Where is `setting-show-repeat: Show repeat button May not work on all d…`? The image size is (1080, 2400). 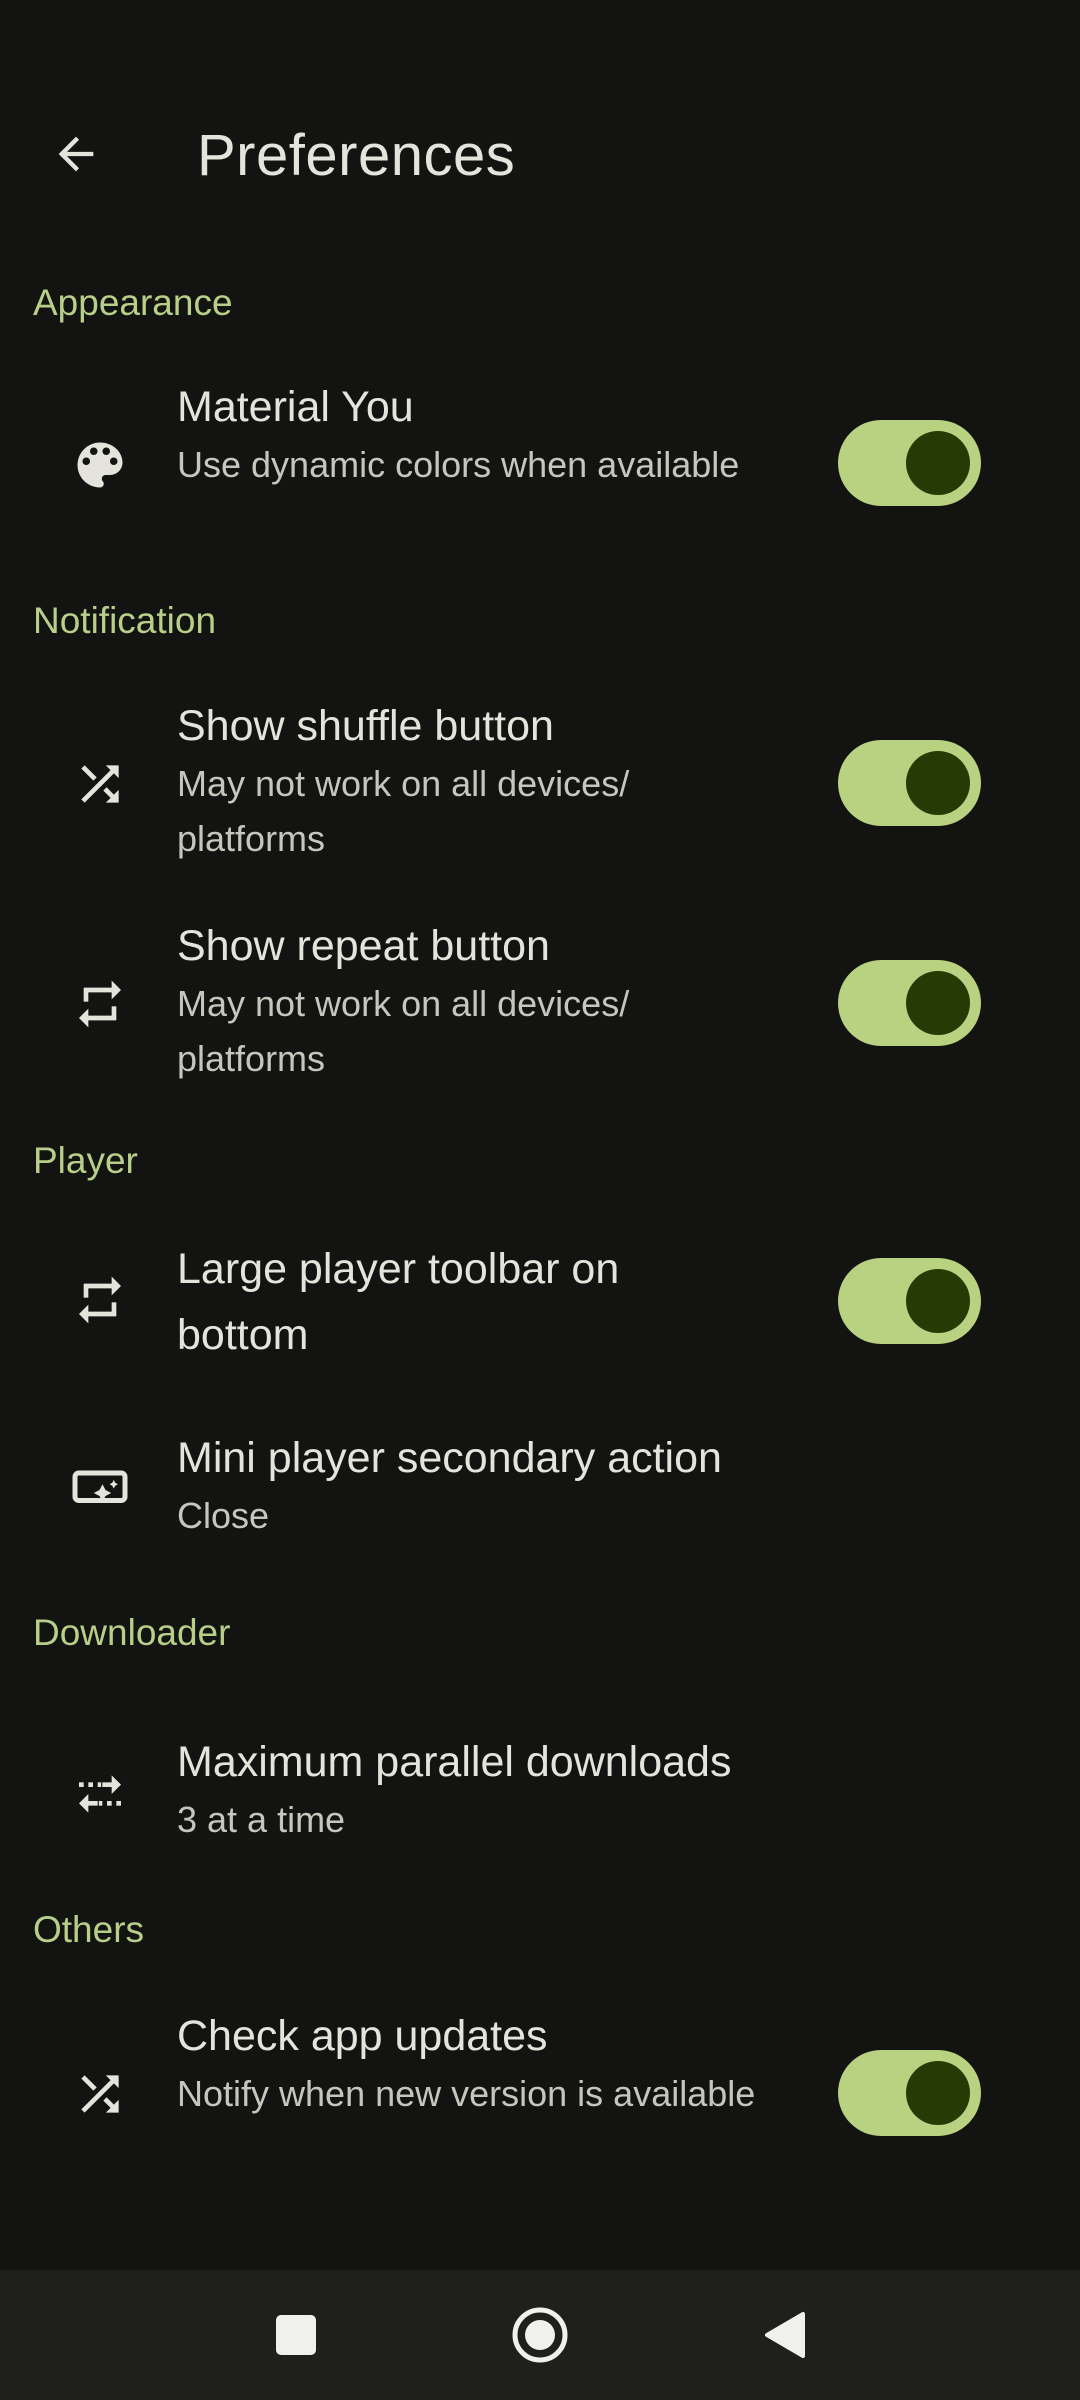 setting-show-repeat: Show repeat button May not work on all d… is located at coordinates (540, 1004).